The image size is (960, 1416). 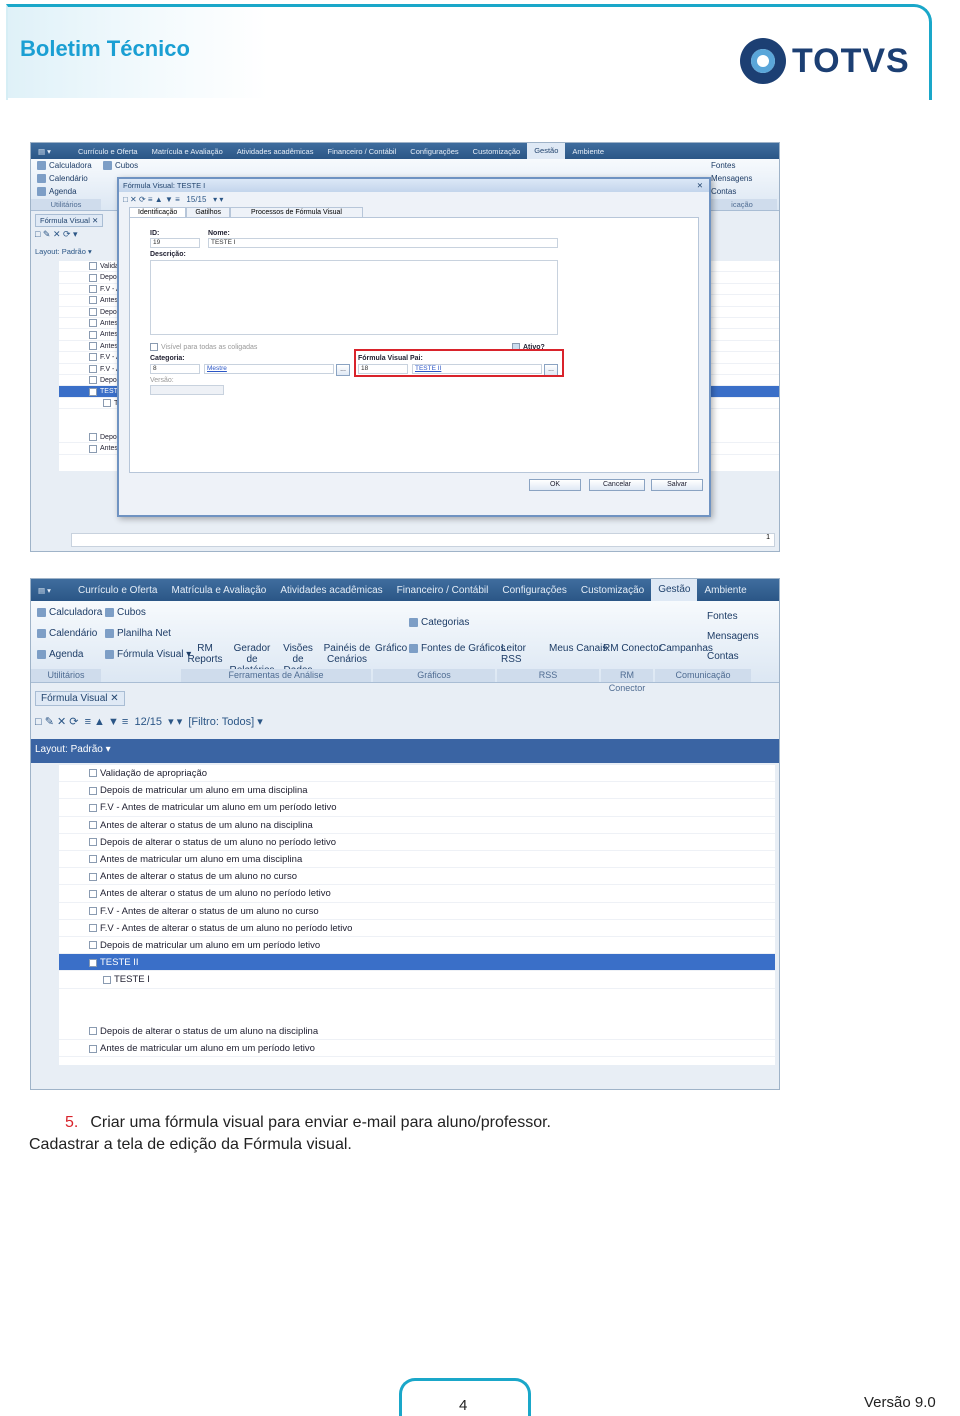 What do you see at coordinates (354, 297) in the screenshot?
I see `description-field` at bounding box center [354, 297].